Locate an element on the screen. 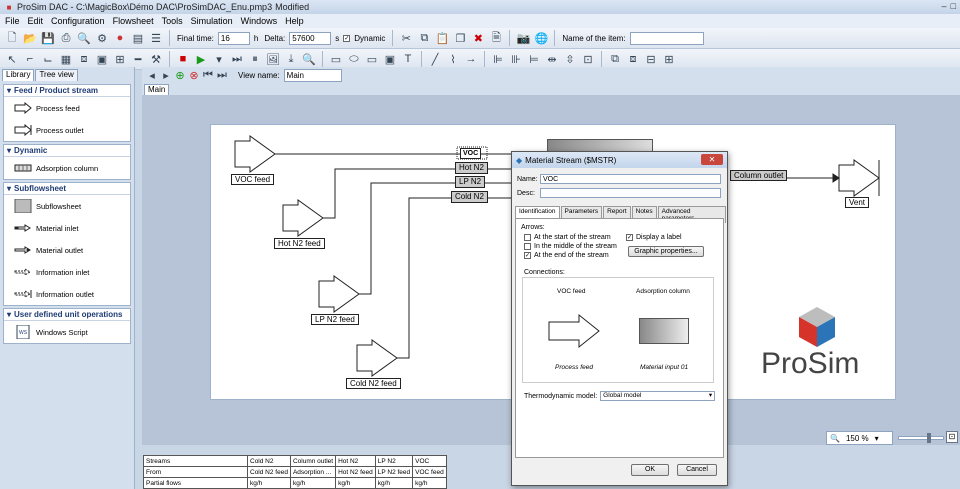 The height and width of the screenshot is (489, 960). column-outlet-label: Column outlet is located at coordinates (759, 175).